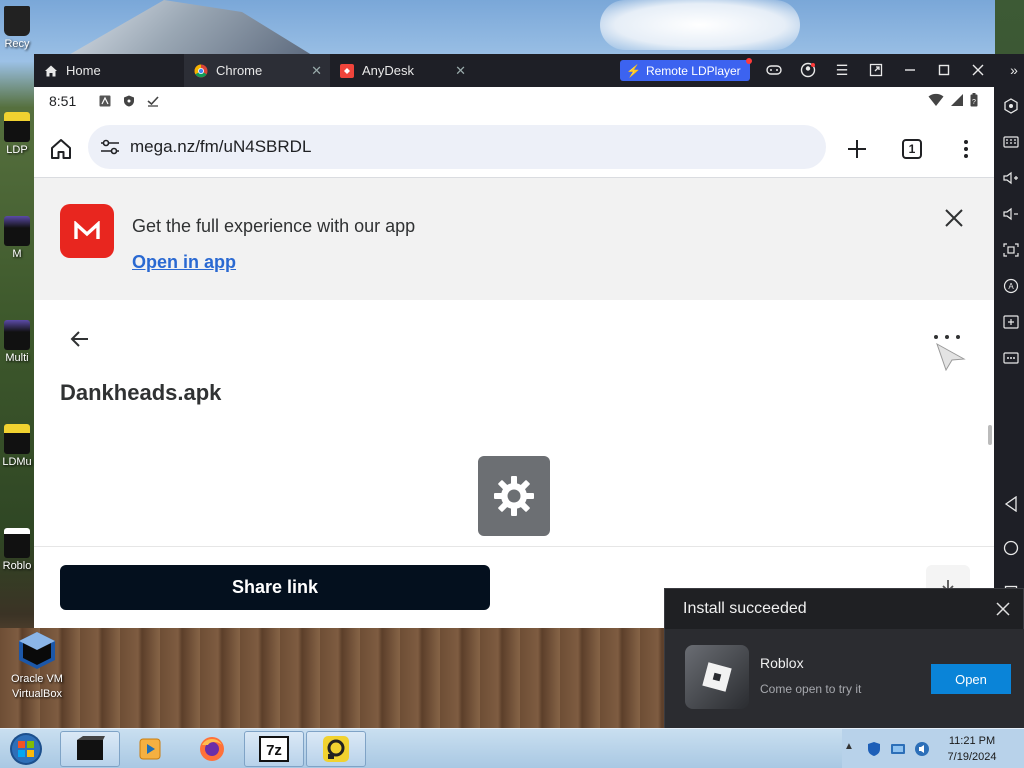  Describe the element at coordinates (978, 70) in the screenshot. I see `close-window-icon` at that location.